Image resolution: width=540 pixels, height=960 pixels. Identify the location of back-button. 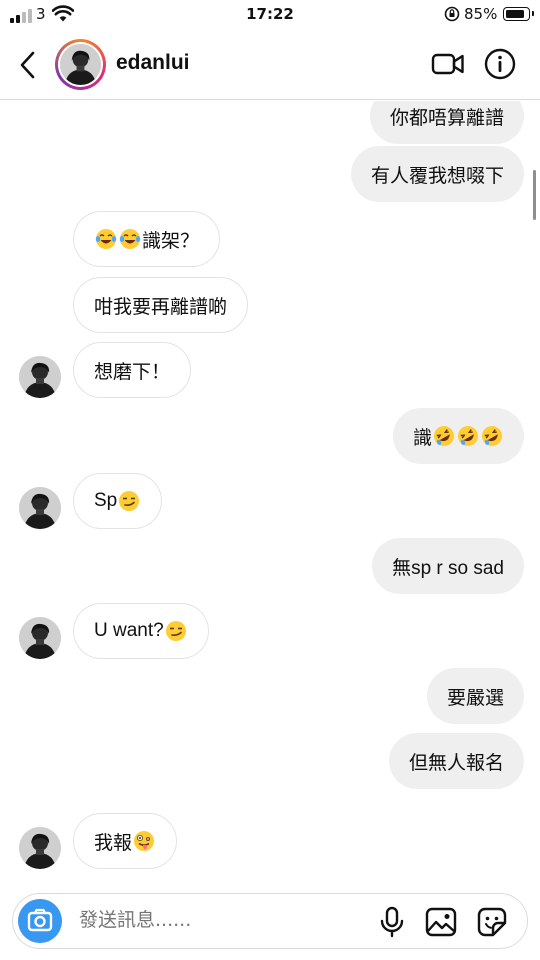
(28, 65).